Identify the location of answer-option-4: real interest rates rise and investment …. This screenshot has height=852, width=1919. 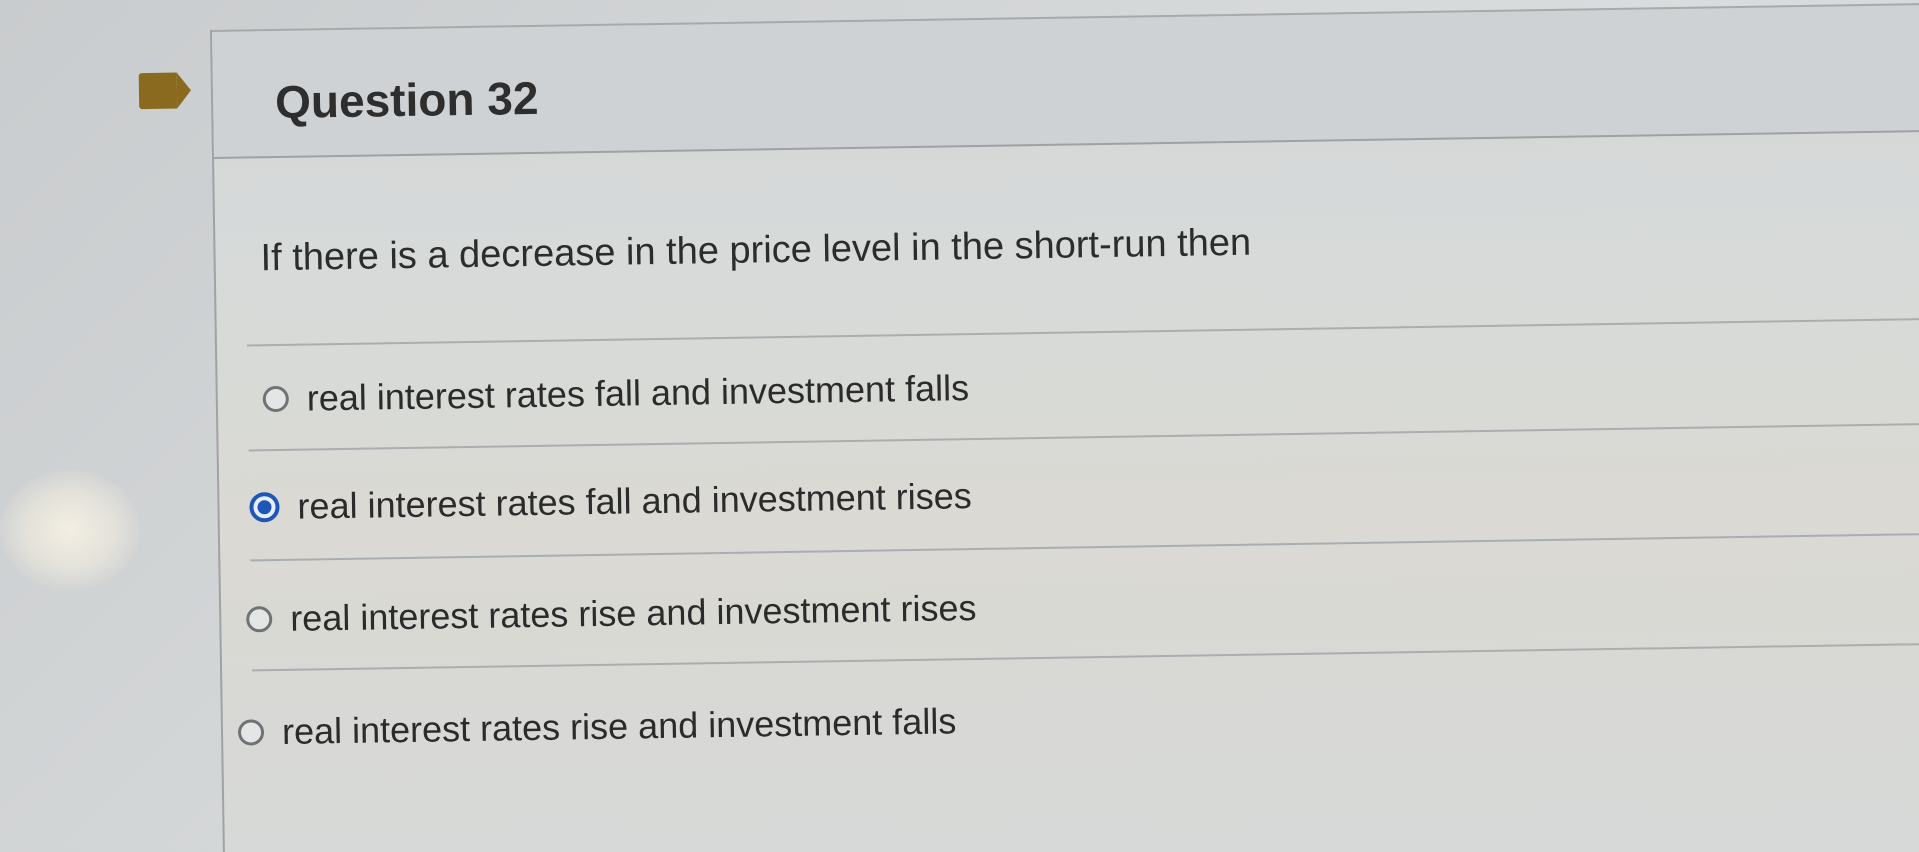
(597, 726).